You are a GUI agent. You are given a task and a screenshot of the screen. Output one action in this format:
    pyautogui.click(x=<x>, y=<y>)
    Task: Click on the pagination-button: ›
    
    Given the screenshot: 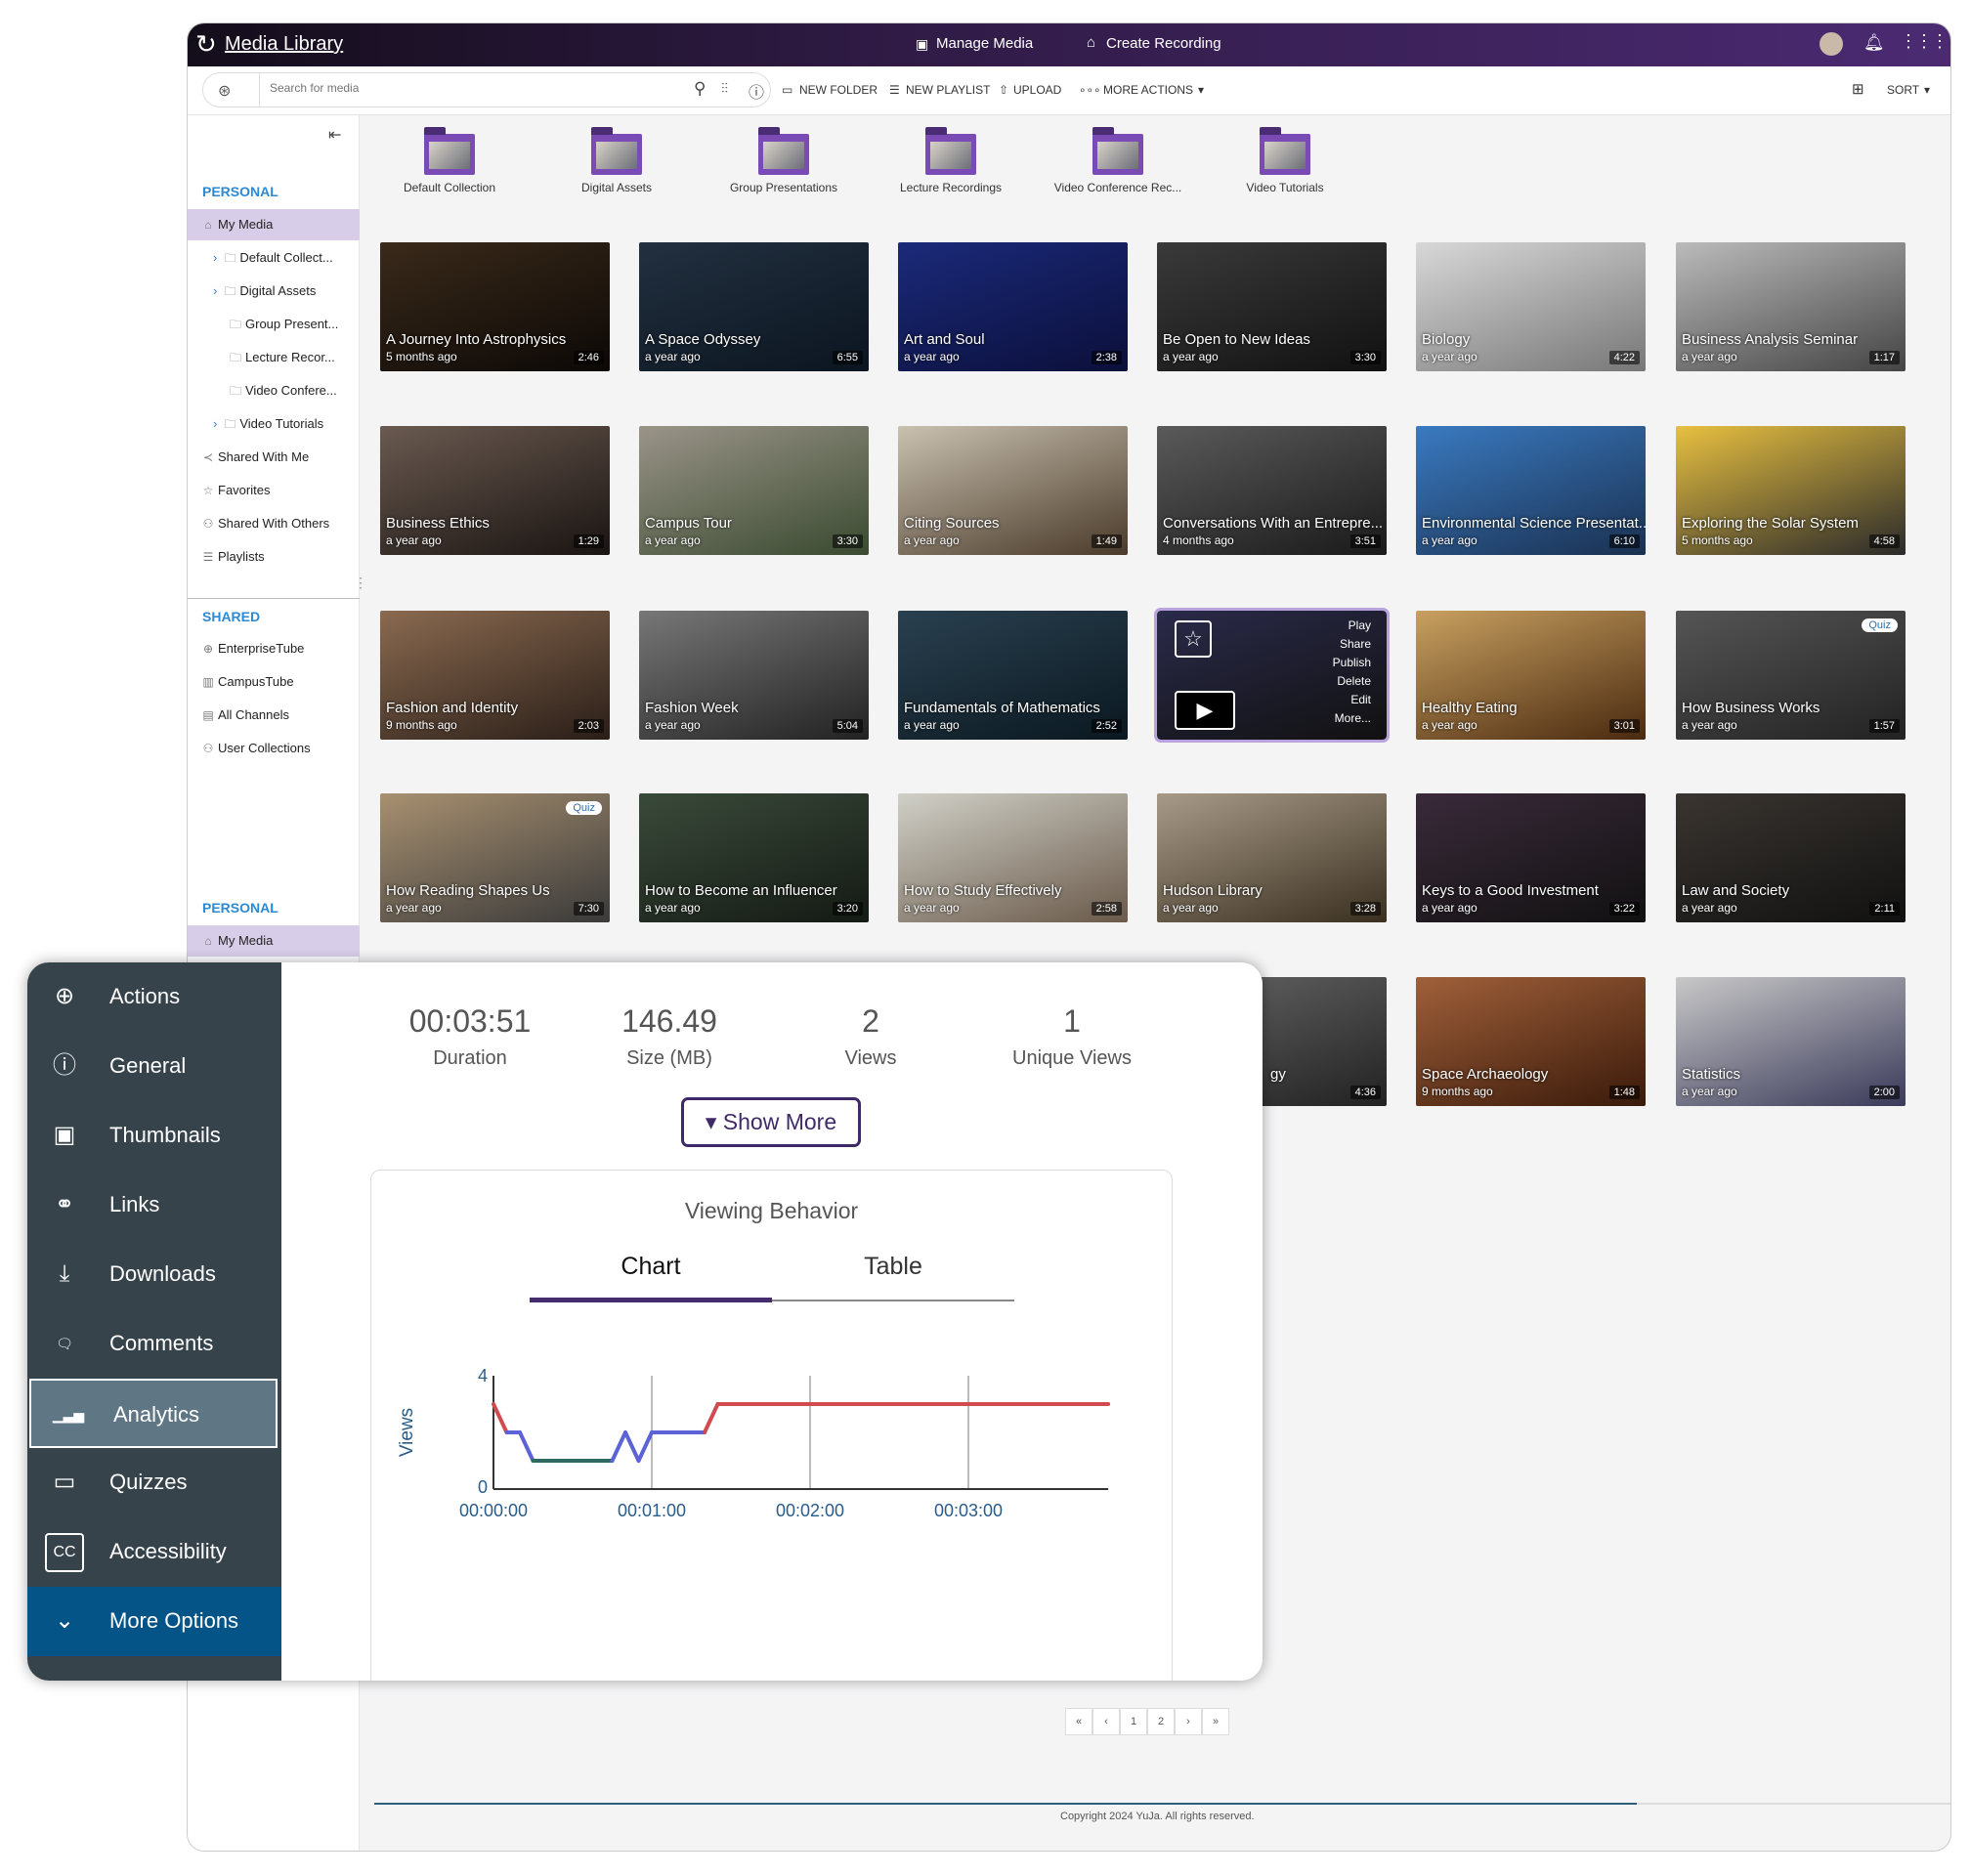 What is the action you would take?
    pyautogui.click(x=1188, y=1721)
    